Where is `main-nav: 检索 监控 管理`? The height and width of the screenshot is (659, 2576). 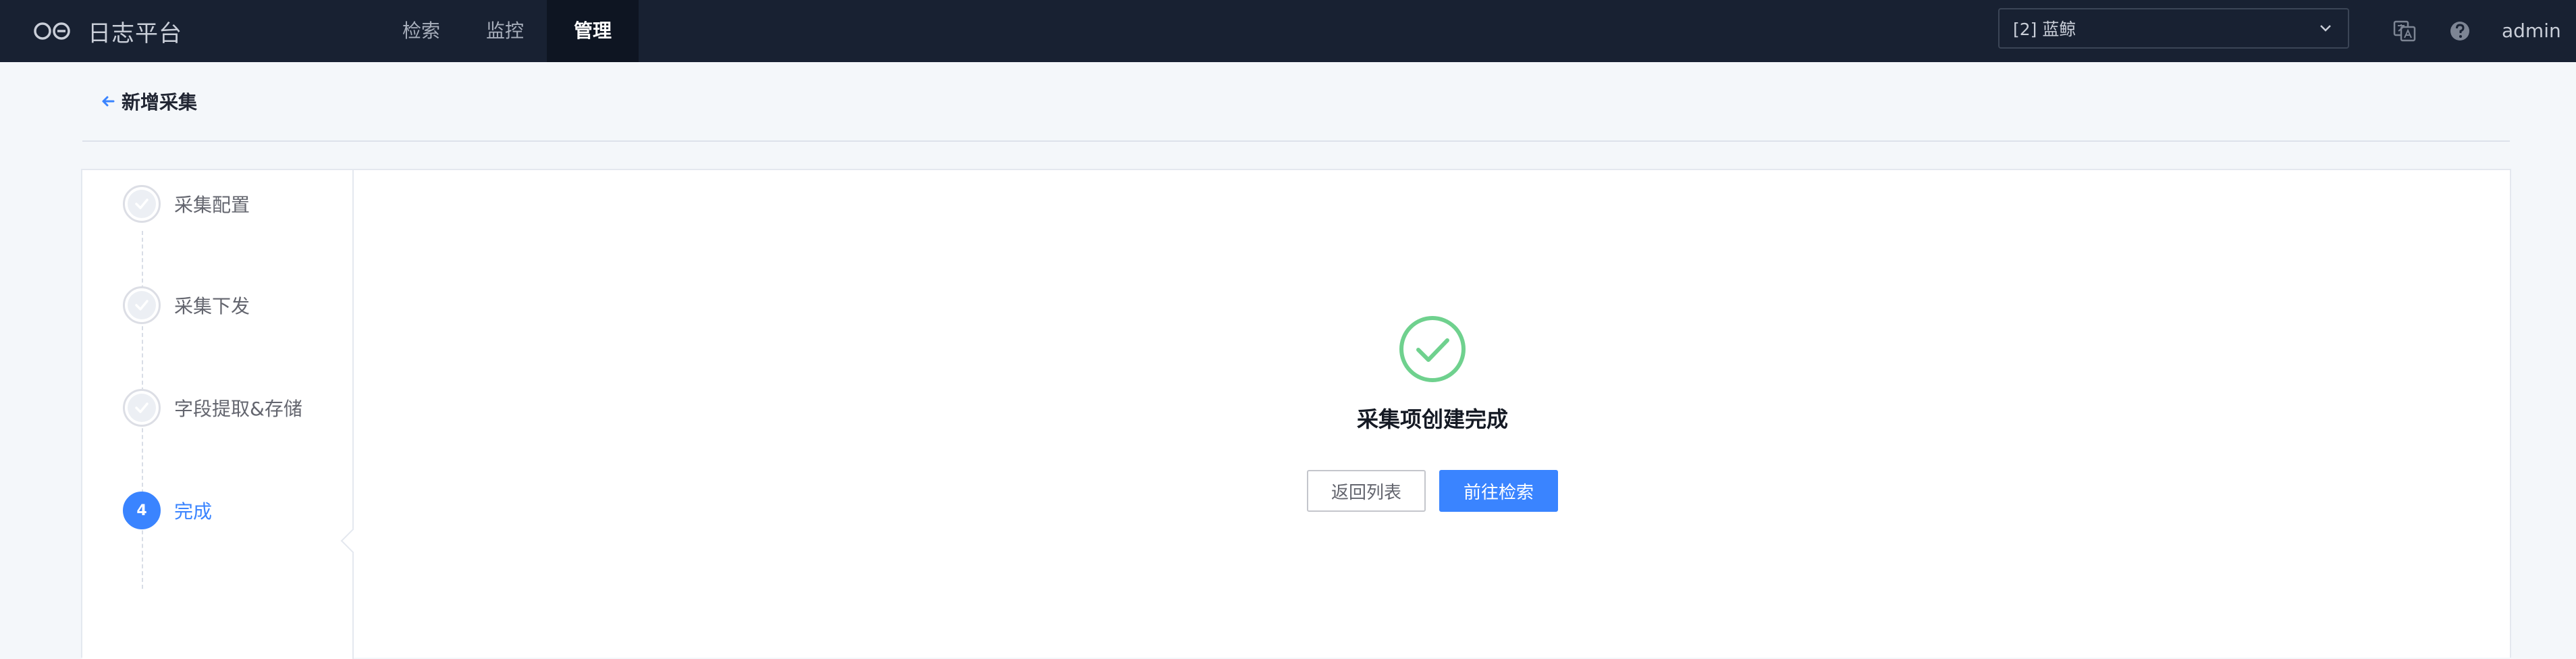 main-nav: 检索 监控 管理 is located at coordinates (509, 31).